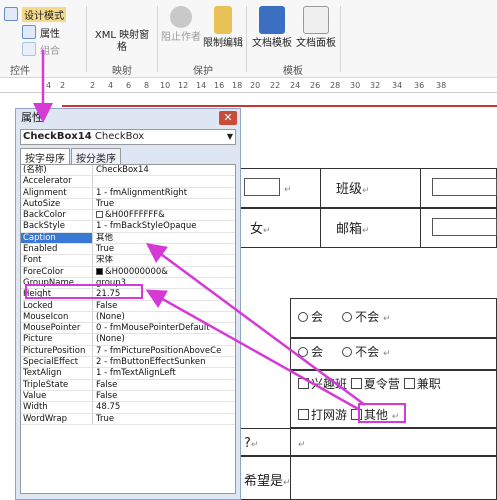  What do you see at coordinates (464, 187) in the screenshot?
I see `class-input` at bounding box center [464, 187].